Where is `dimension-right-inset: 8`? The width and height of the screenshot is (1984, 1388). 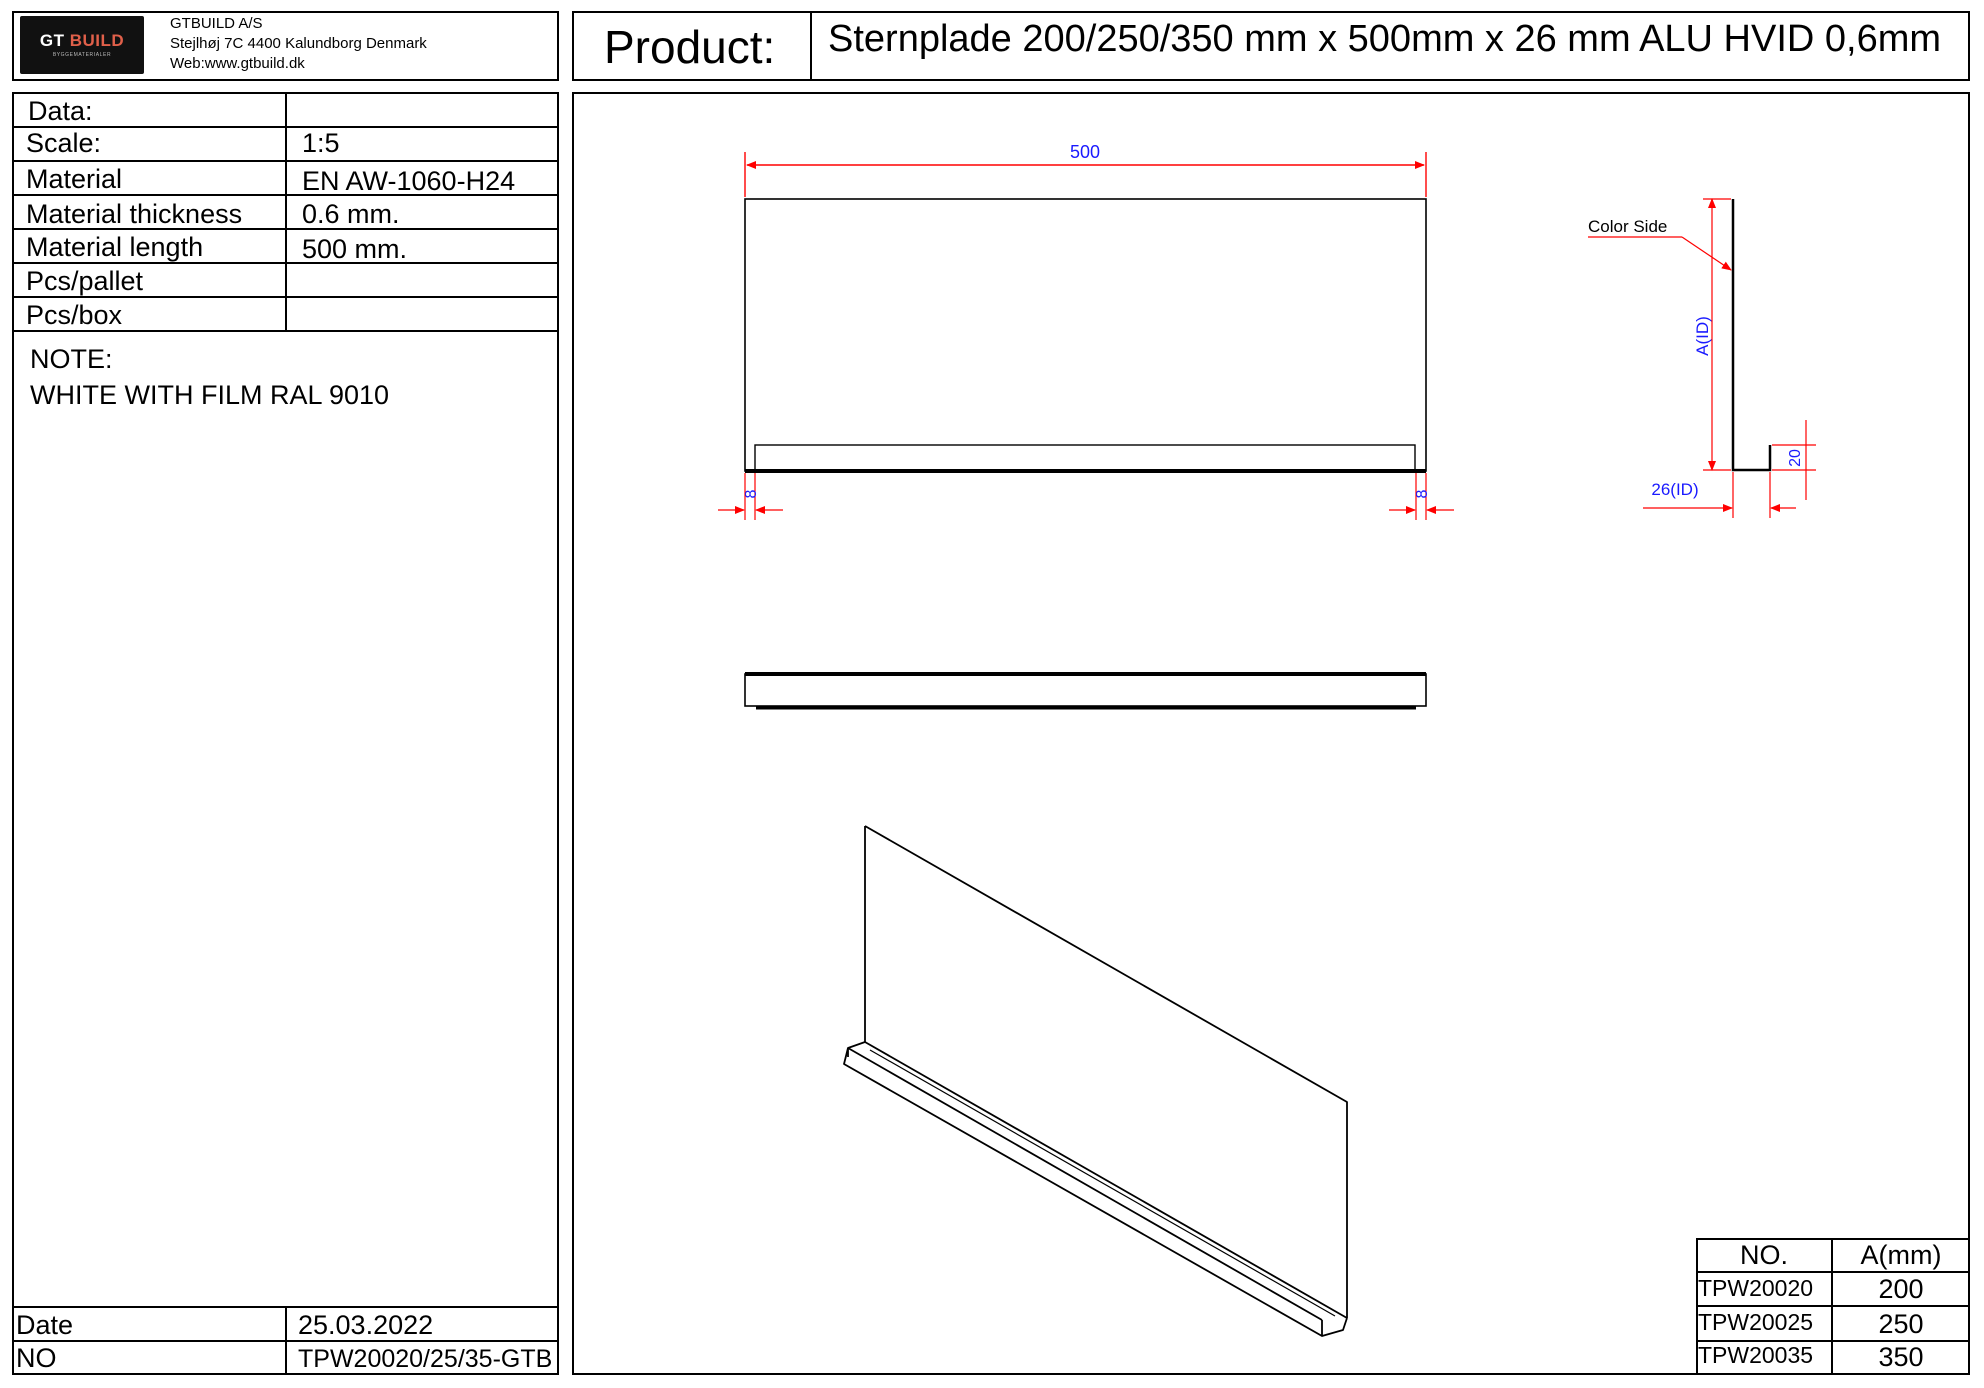
dimension-right-inset: 8 is located at coordinates (1421, 496).